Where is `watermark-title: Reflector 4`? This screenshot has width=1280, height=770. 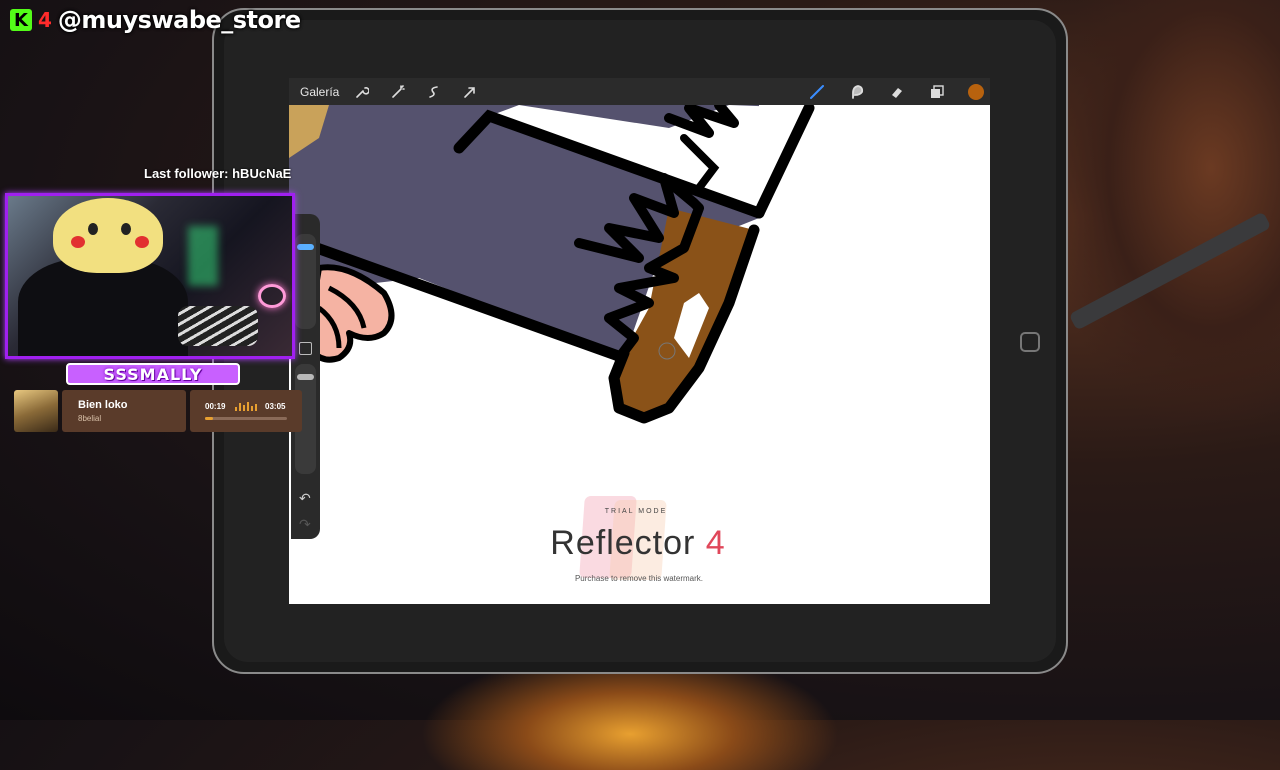
watermark-title: Reflector 4 is located at coordinates (638, 543).